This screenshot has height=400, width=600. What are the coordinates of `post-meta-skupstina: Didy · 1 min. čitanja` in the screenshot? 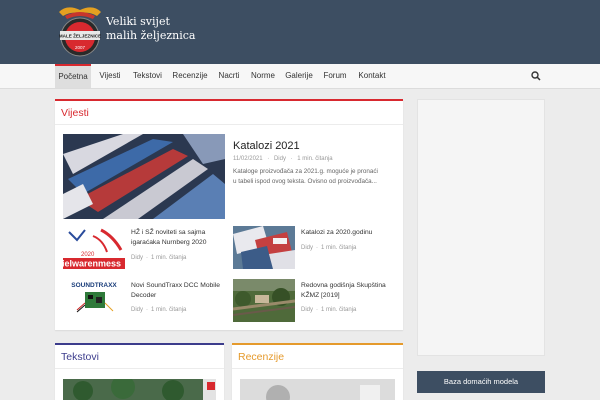 It's located at (329, 310).